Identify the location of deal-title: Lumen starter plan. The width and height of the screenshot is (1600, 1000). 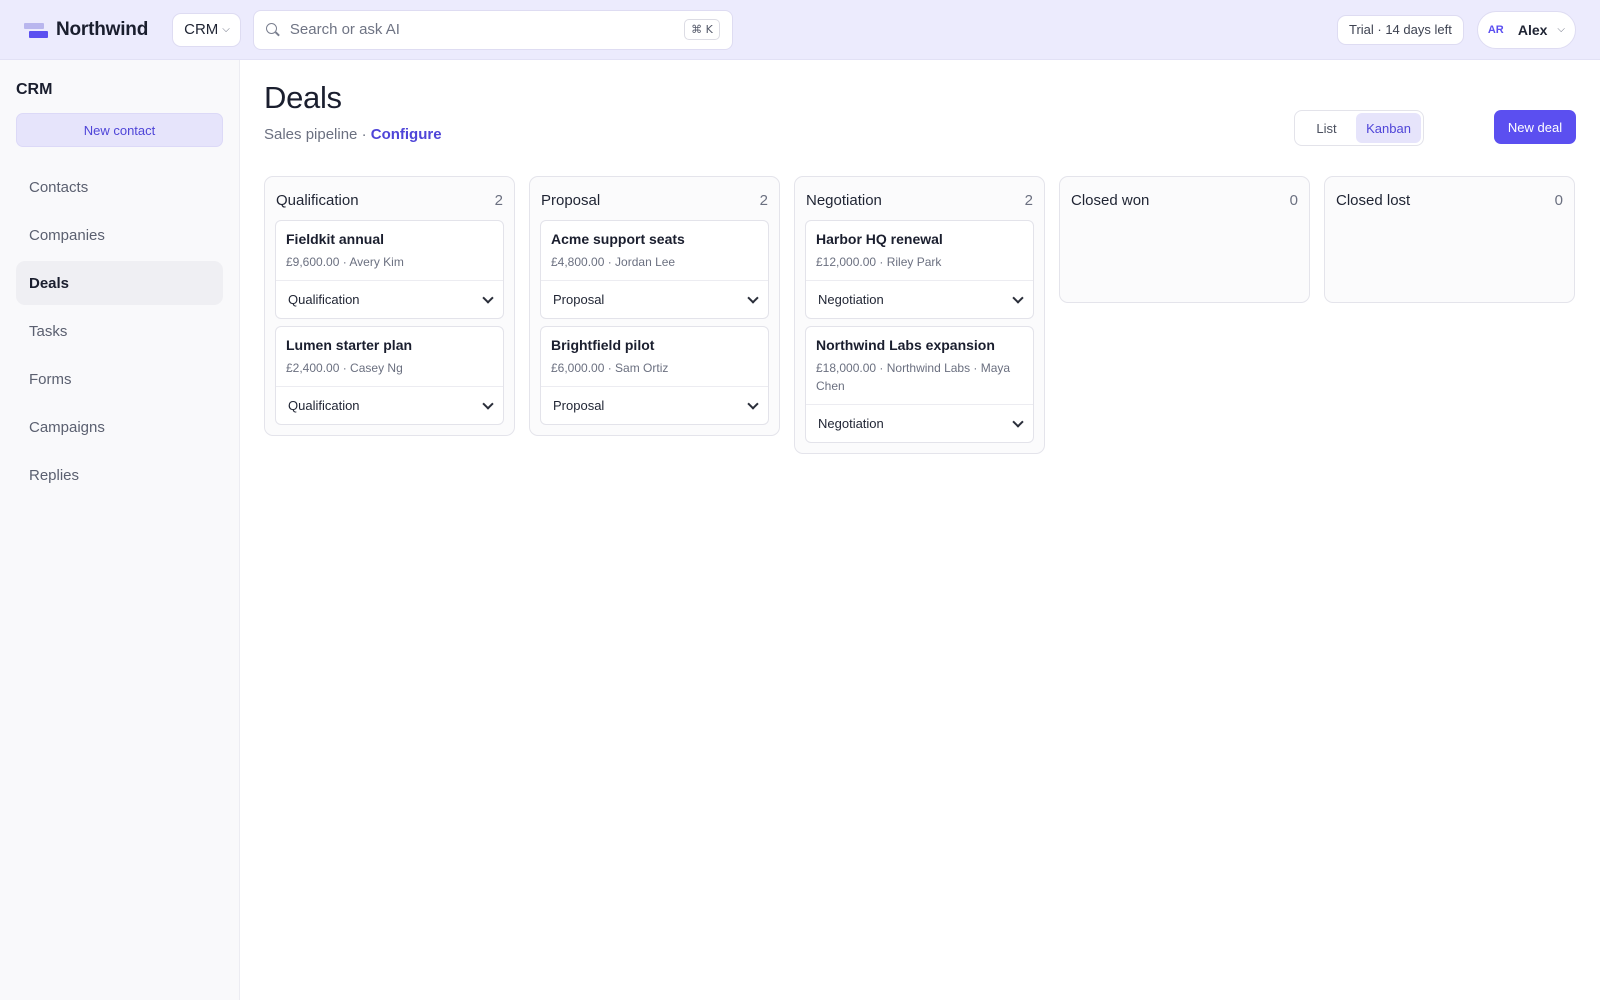
(349, 345).